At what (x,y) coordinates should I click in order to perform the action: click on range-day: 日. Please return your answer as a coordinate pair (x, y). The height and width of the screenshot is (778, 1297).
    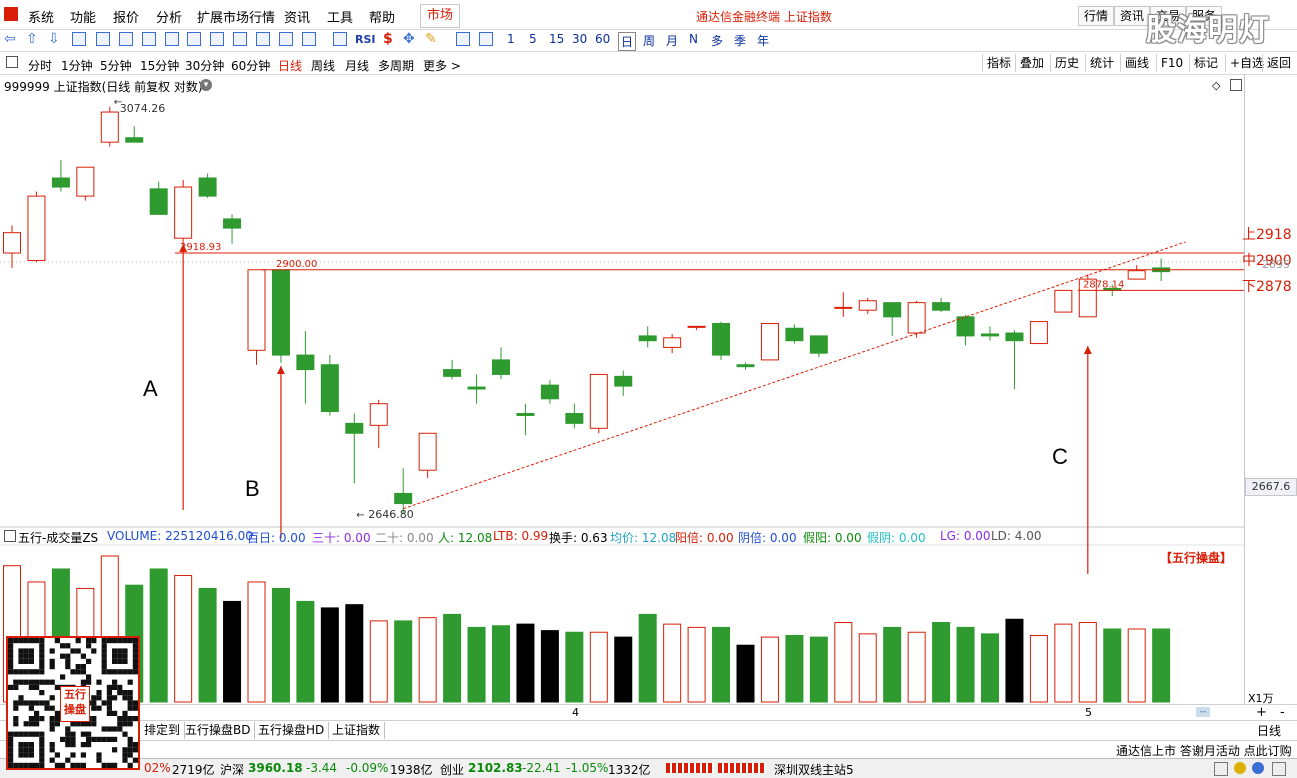
    Looking at the image, I should click on (627, 41).